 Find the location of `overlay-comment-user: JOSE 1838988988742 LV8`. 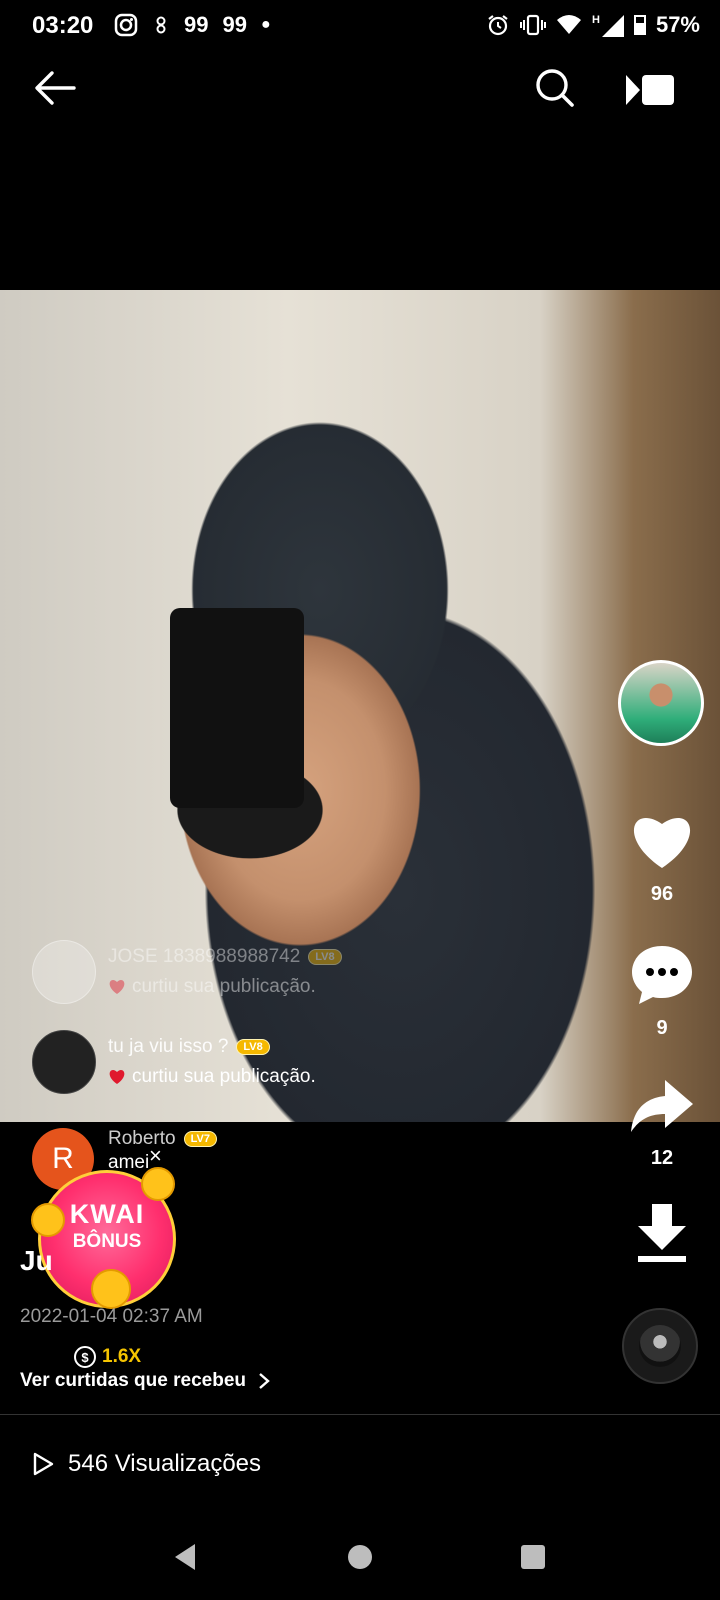

overlay-comment-user: JOSE 1838988988742 LV8 is located at coordinates (225, 957).